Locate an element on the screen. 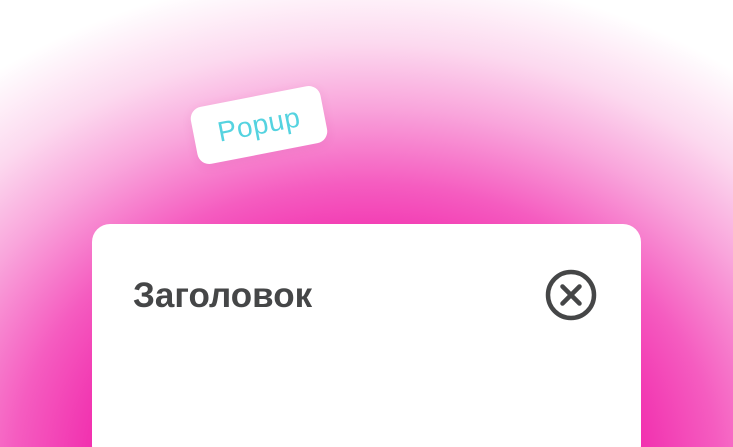 The height and width of the screenshot is (447, 733). popup-title: Заголовок is located at coordinates (223, 295).